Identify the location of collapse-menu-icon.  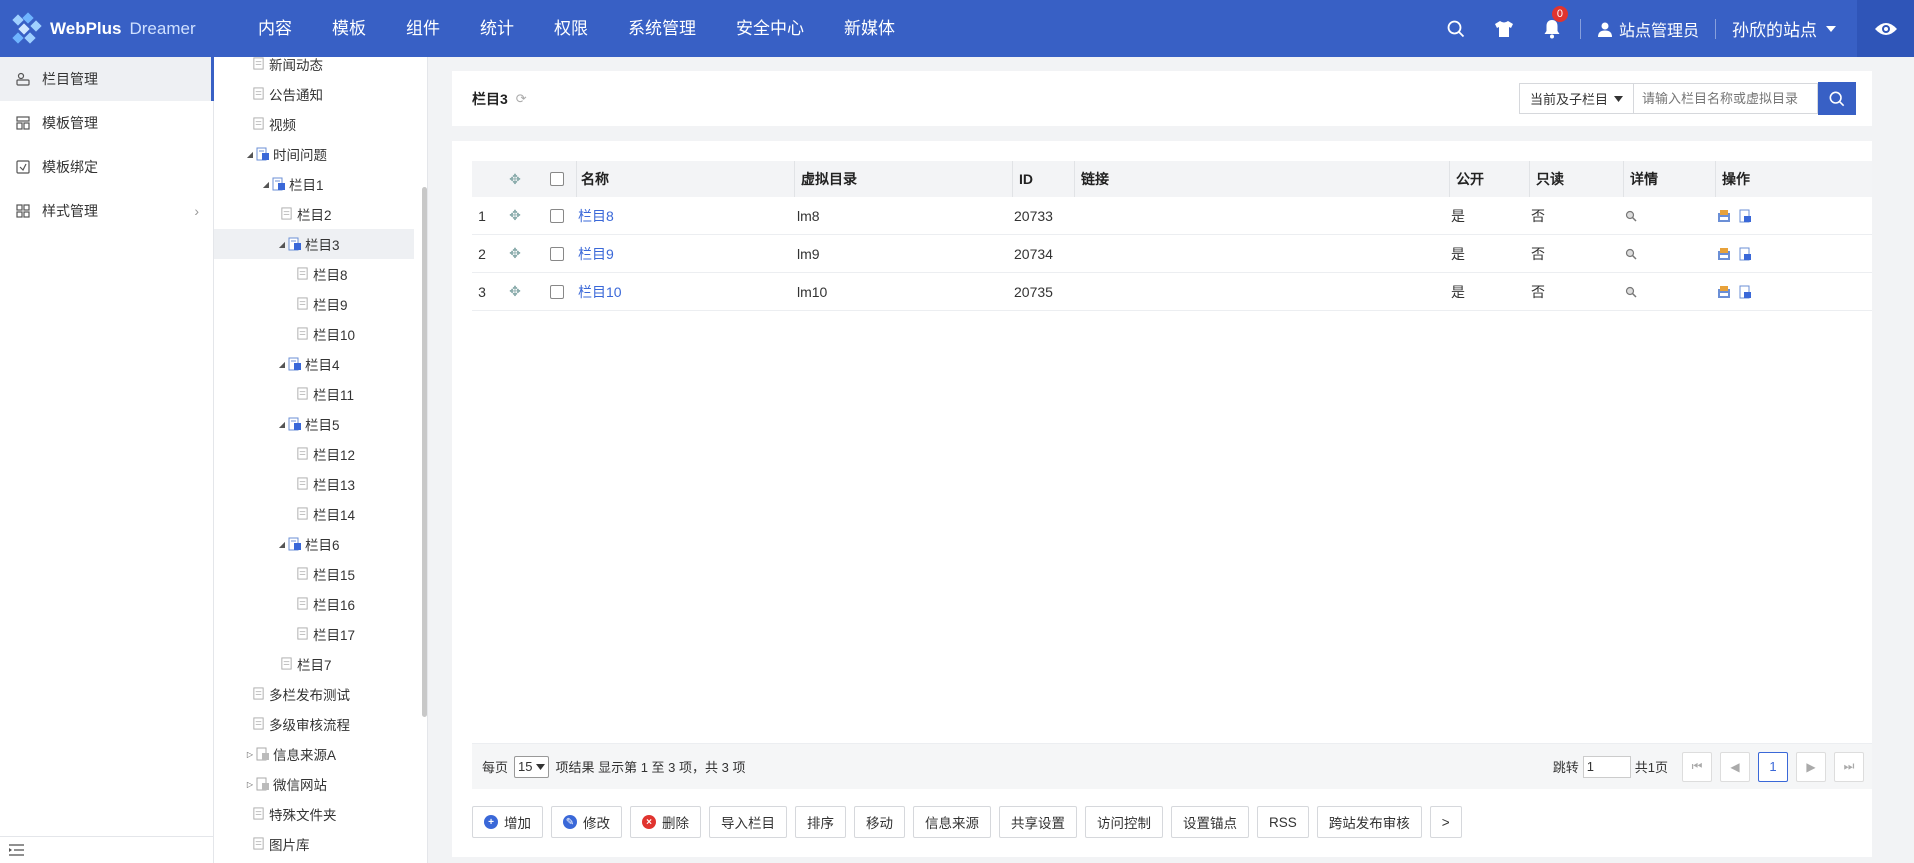
(17, 850).